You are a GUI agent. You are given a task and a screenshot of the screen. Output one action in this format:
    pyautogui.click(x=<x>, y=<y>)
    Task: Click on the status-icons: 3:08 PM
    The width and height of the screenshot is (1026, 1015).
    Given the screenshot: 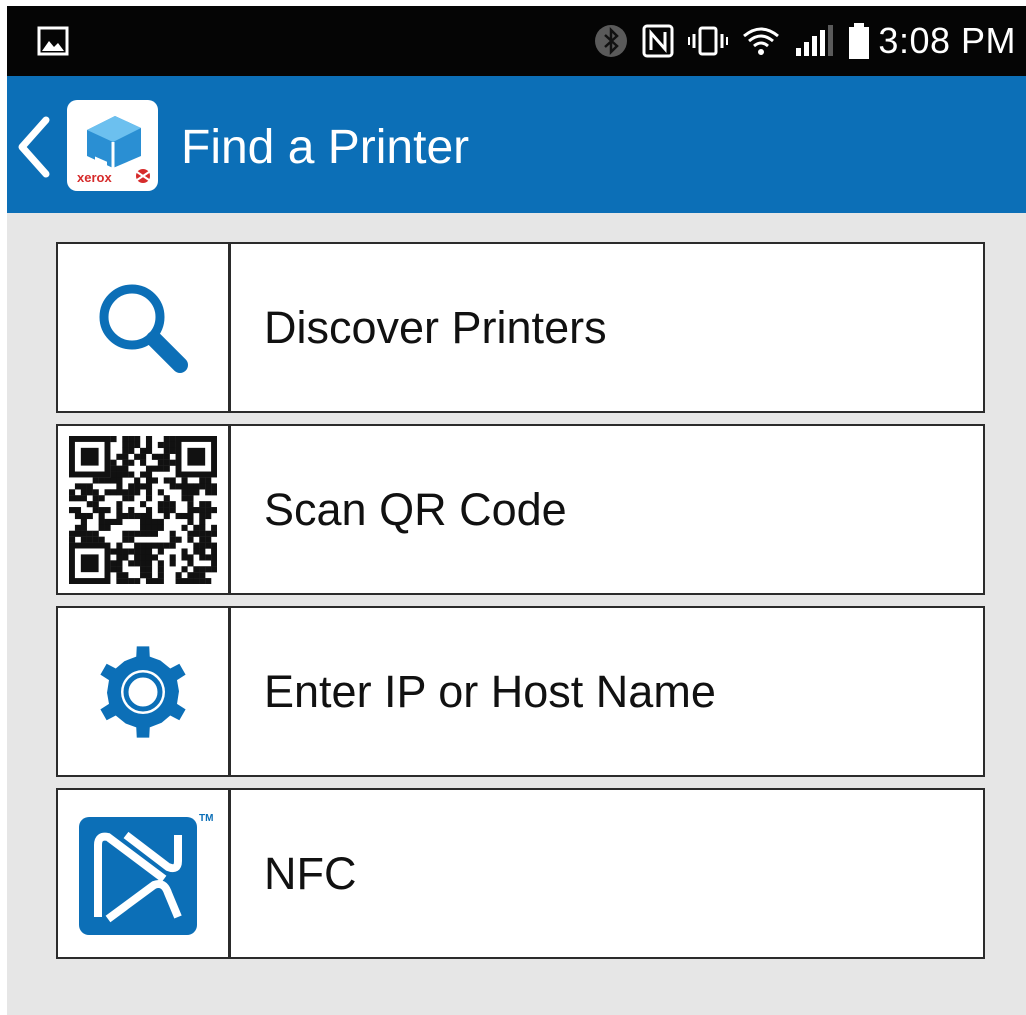 What is the action you would take?
    pyautogui.click(x=805, y=41)
    